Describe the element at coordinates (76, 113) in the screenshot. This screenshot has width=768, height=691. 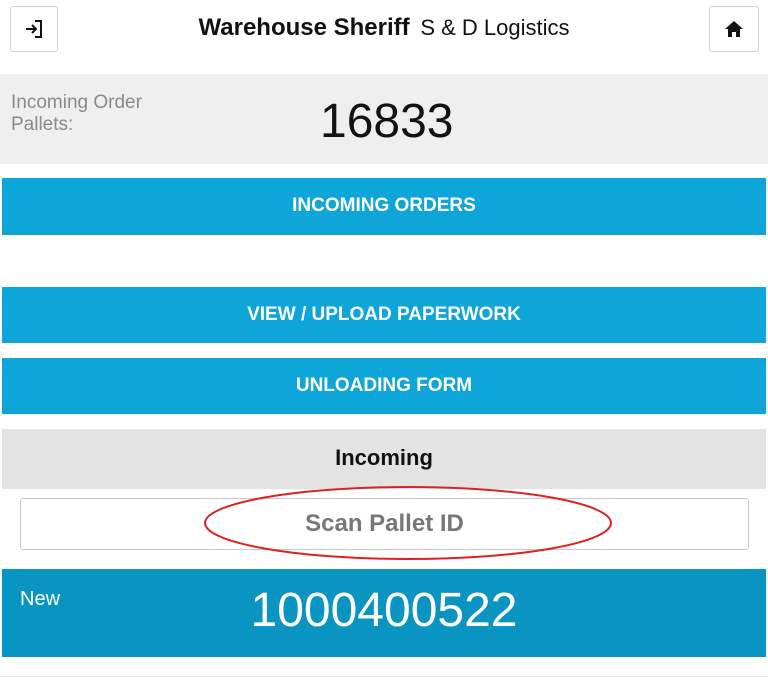
I see `pallets-label: Incoming Order Pallets:` at that location.